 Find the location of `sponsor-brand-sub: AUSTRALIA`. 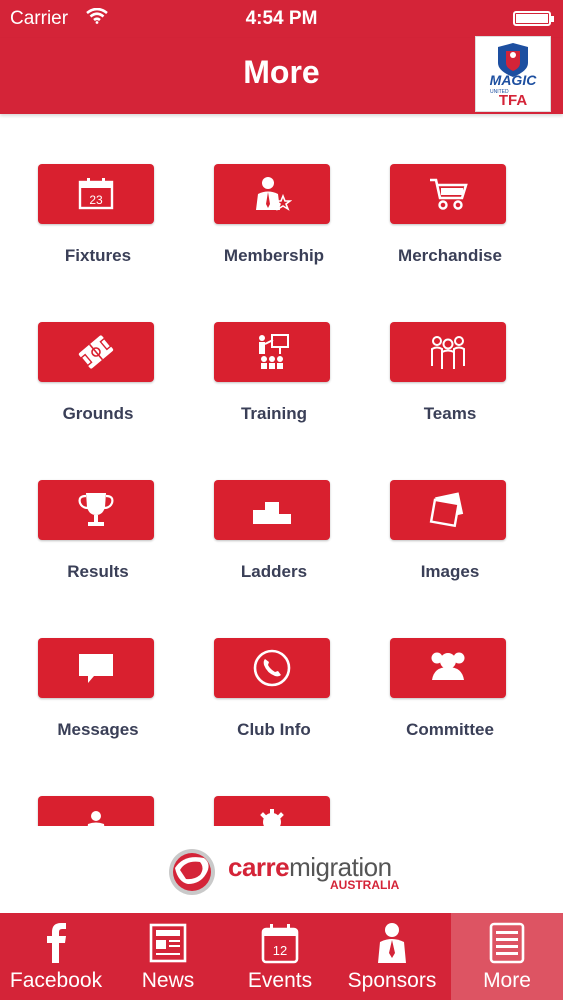

sponsor-brand-sub: AUSTRALIA is located at coordinates (365, 885).